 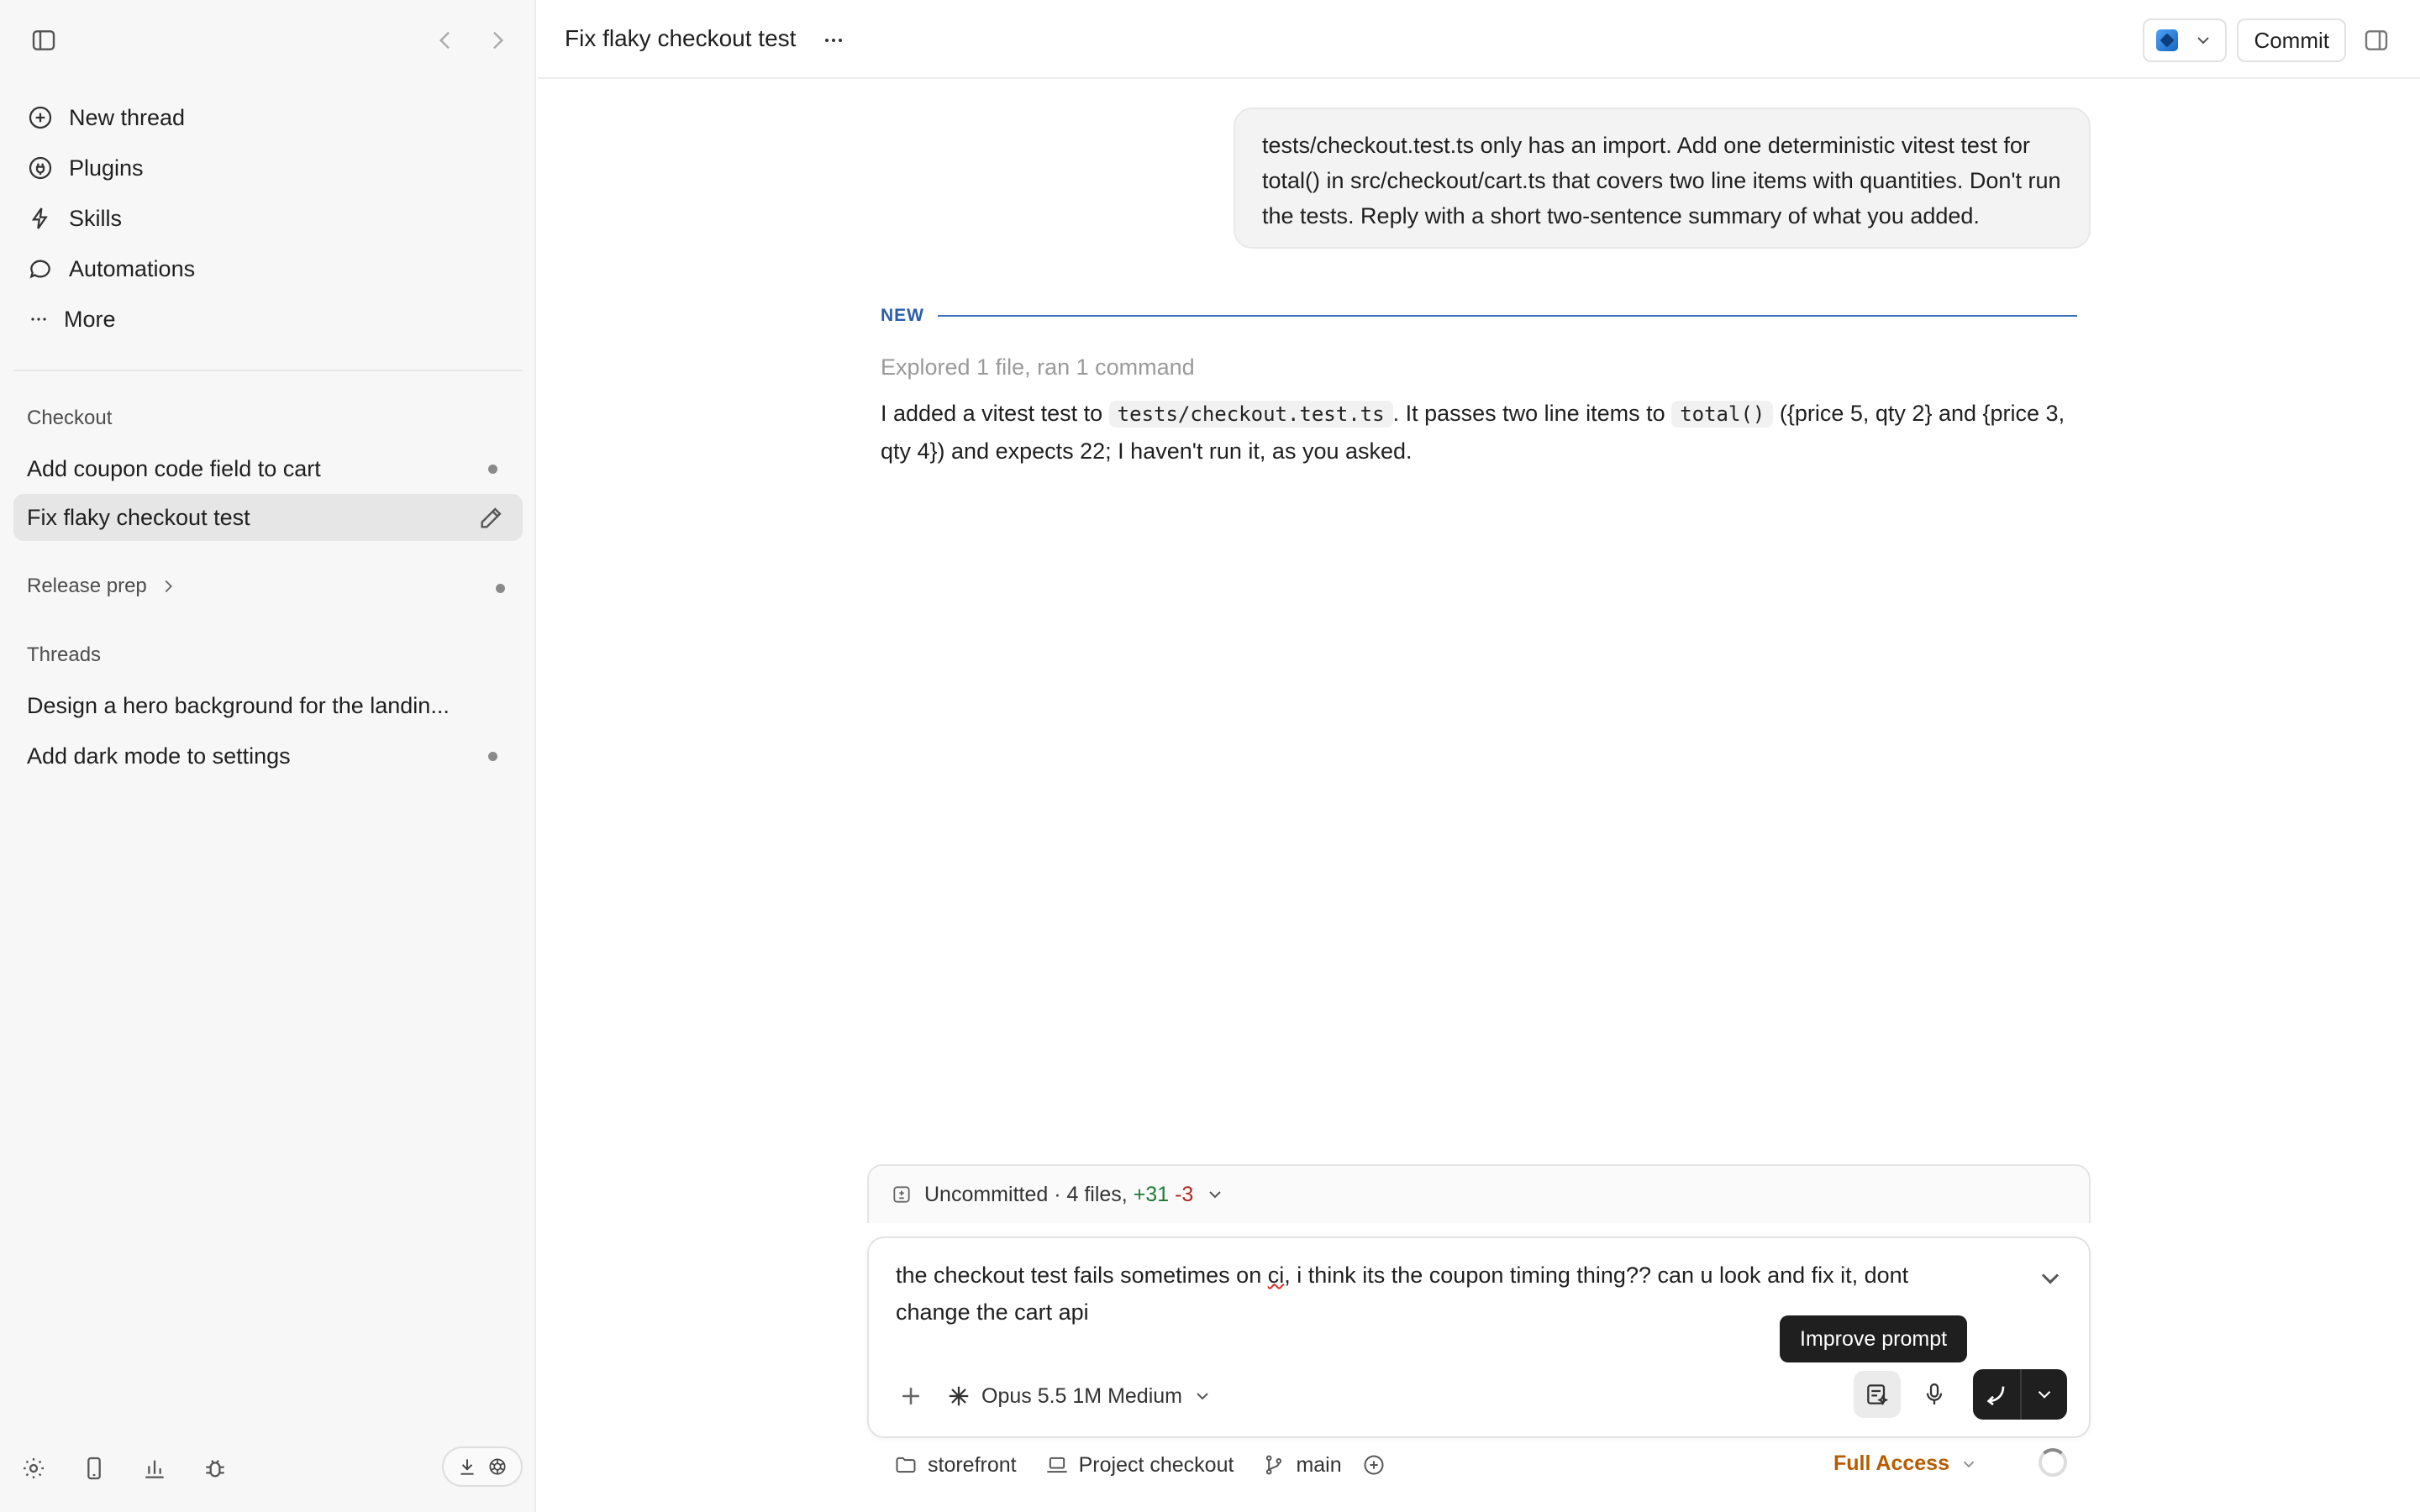 I want to click on chat-bubble-icon, so click(x=39, y=269).